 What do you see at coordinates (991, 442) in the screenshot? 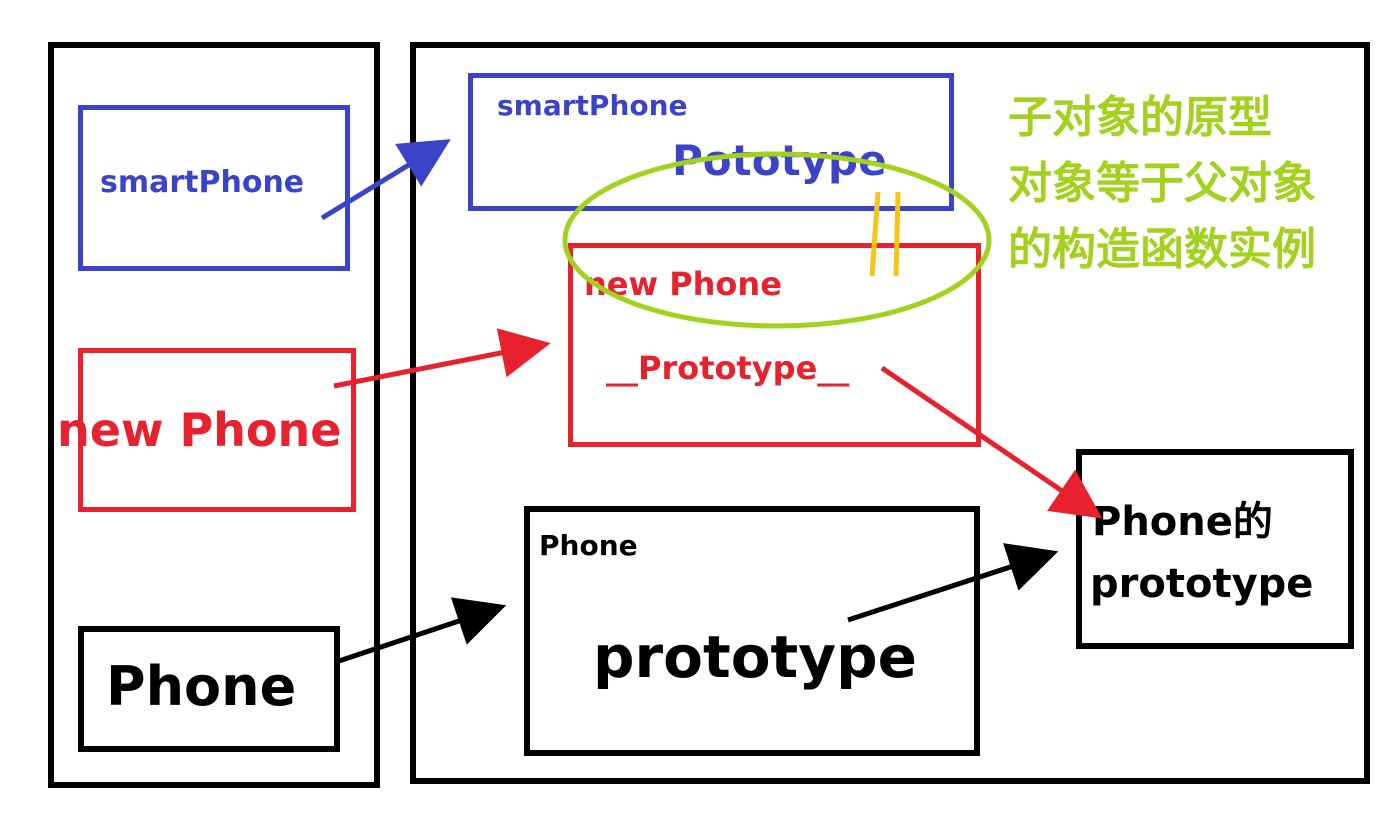
I see `arrow-proto-link` at bounding box center [991, 442].